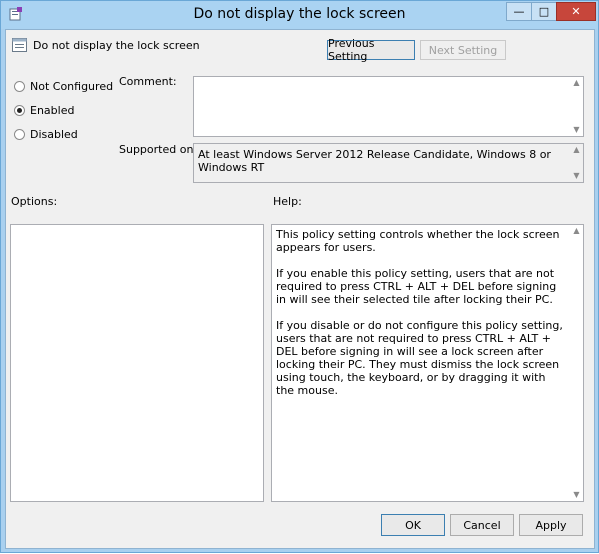 The image size is (599, 554). I want to click on help-label: Help:, so click(287, 201).